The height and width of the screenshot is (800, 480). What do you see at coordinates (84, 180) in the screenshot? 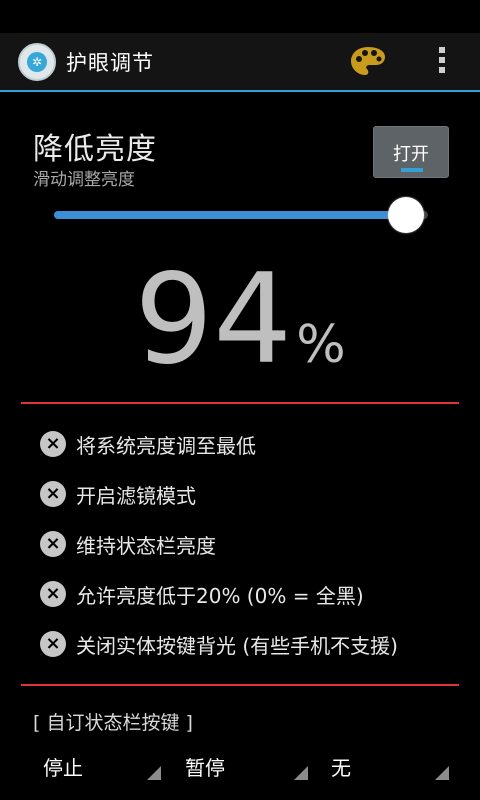
I see `brightness-subtitle: 滑动调整亮度` at bounding box center [84, 180].